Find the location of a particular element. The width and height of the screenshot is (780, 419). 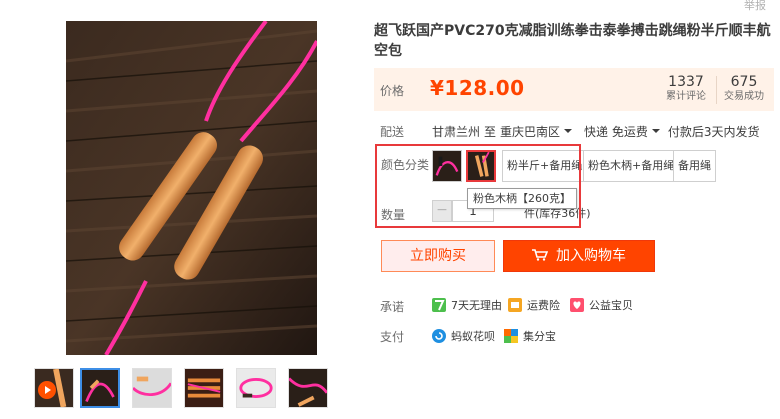

delivery-origin: 甘肃兰州 is located at coordinates (456, 132).